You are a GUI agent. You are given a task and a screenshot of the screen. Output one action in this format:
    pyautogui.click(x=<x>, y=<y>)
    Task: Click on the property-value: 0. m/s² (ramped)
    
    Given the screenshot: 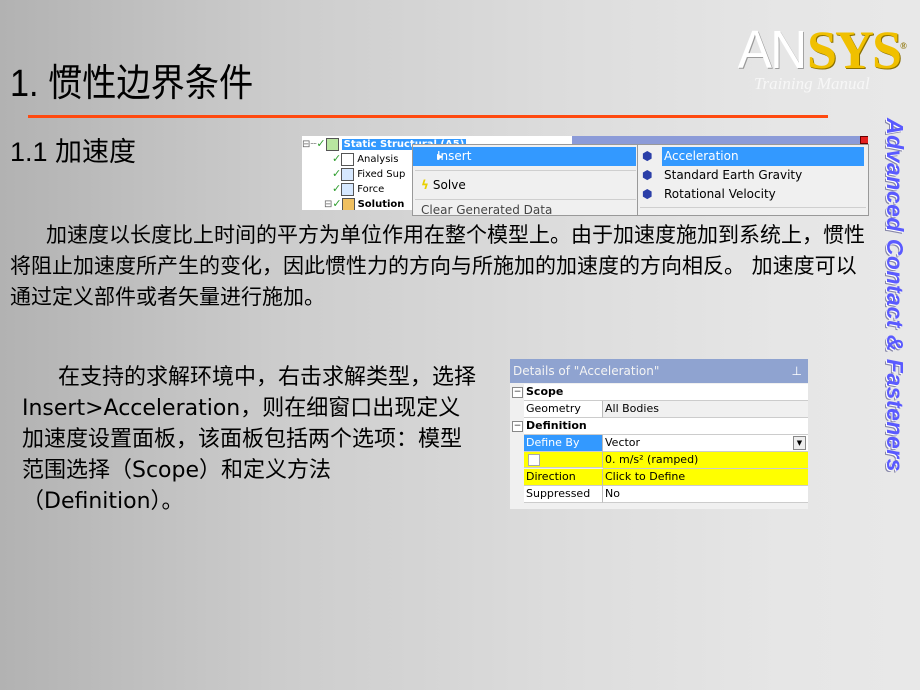 What is the action you would take?
    pyautogui.click(x=705, y=460)
    